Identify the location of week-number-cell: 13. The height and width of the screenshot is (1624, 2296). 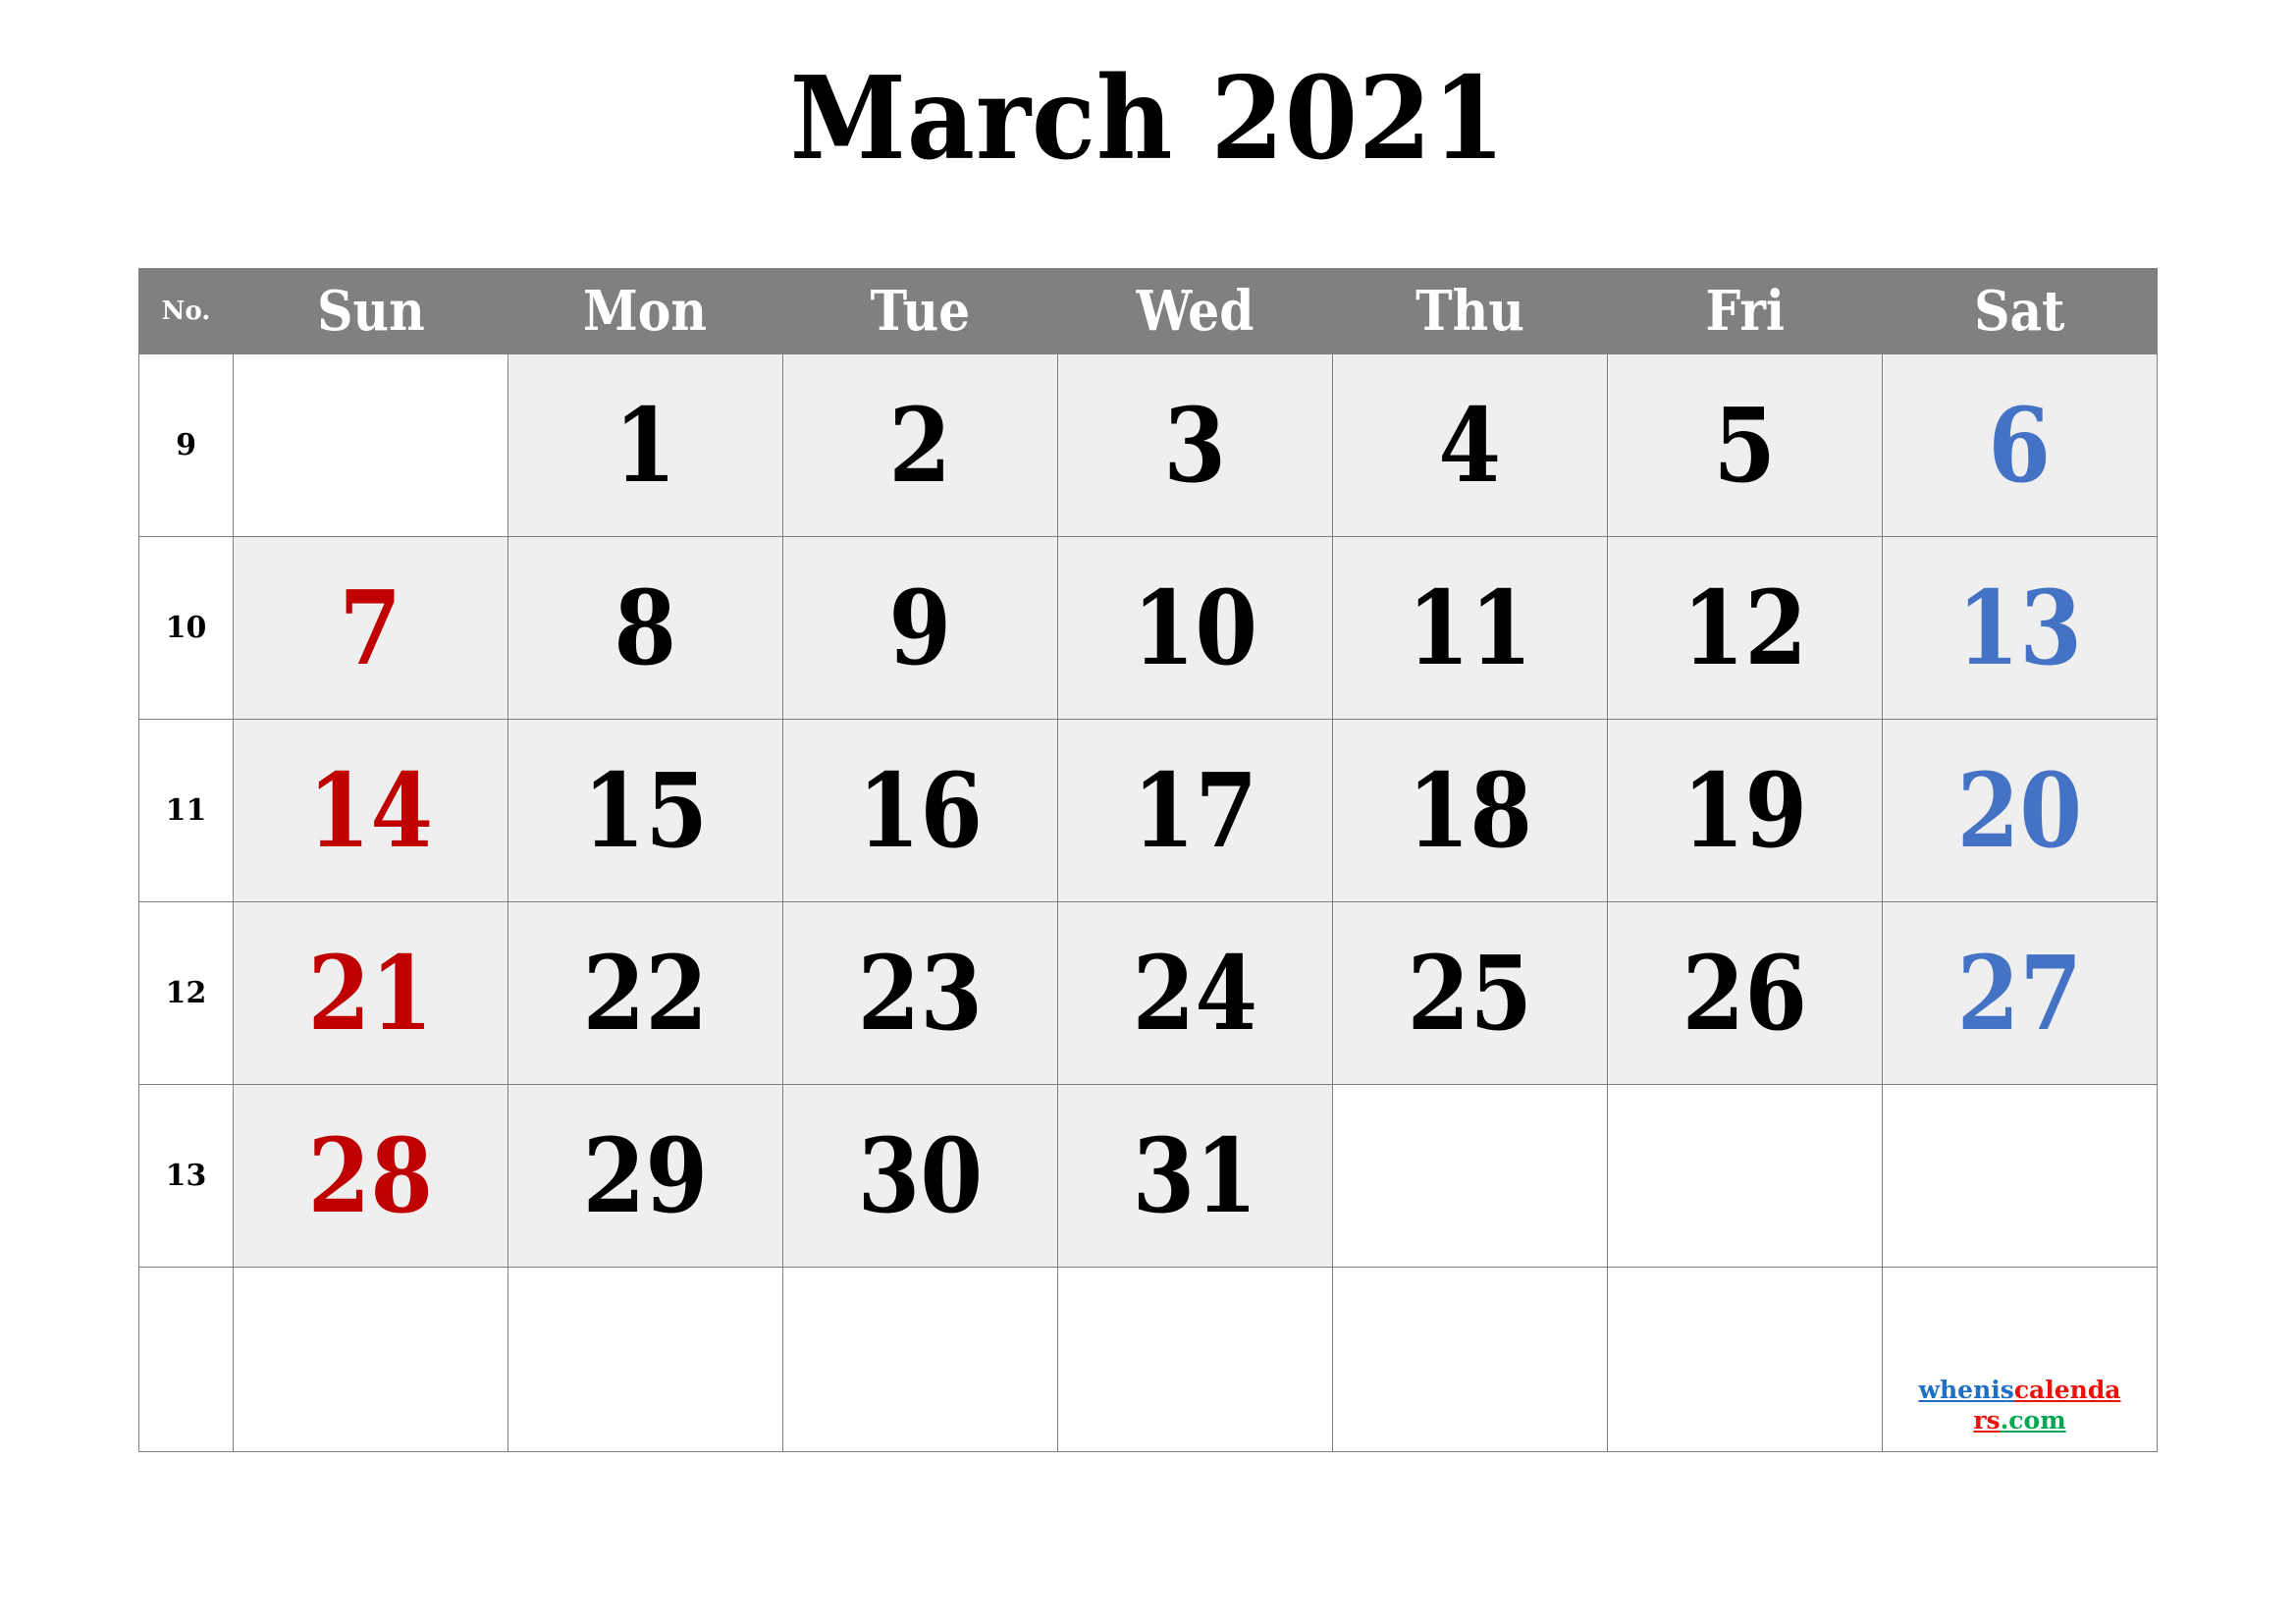
(186, 1176).